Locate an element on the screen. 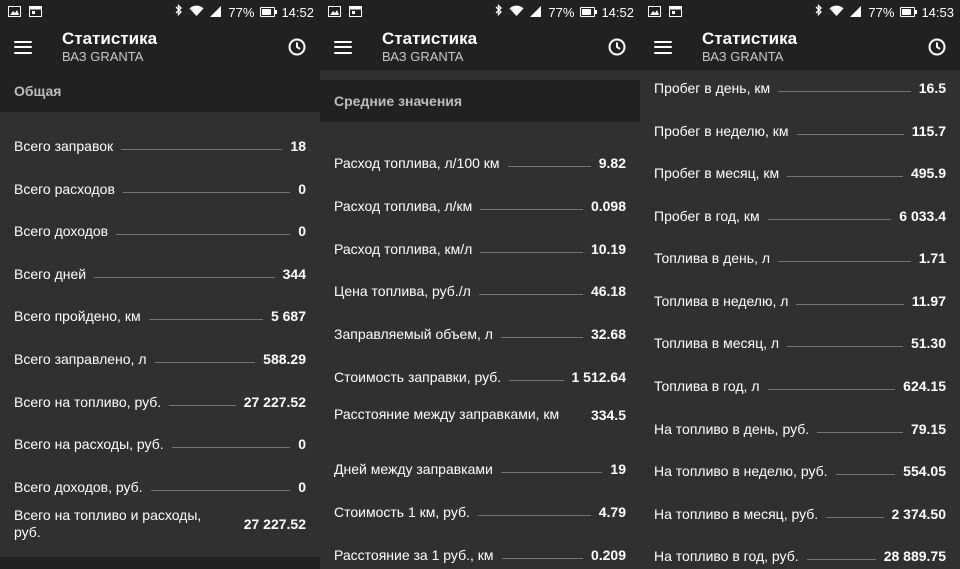 This screenshot has width=960, height=569. stat-label: Расстояние между заправками, км is located at coordinates (447, 414).